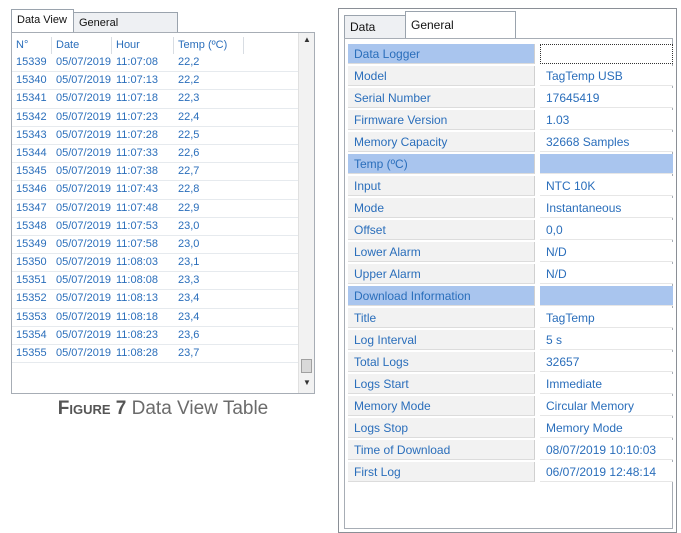 The width and height of the screenshot is (681, 533). What do you see at coordinates (31, 152) in the screenshot?
I see `row-number-cell: 15344` at bounding box center [31, 152].